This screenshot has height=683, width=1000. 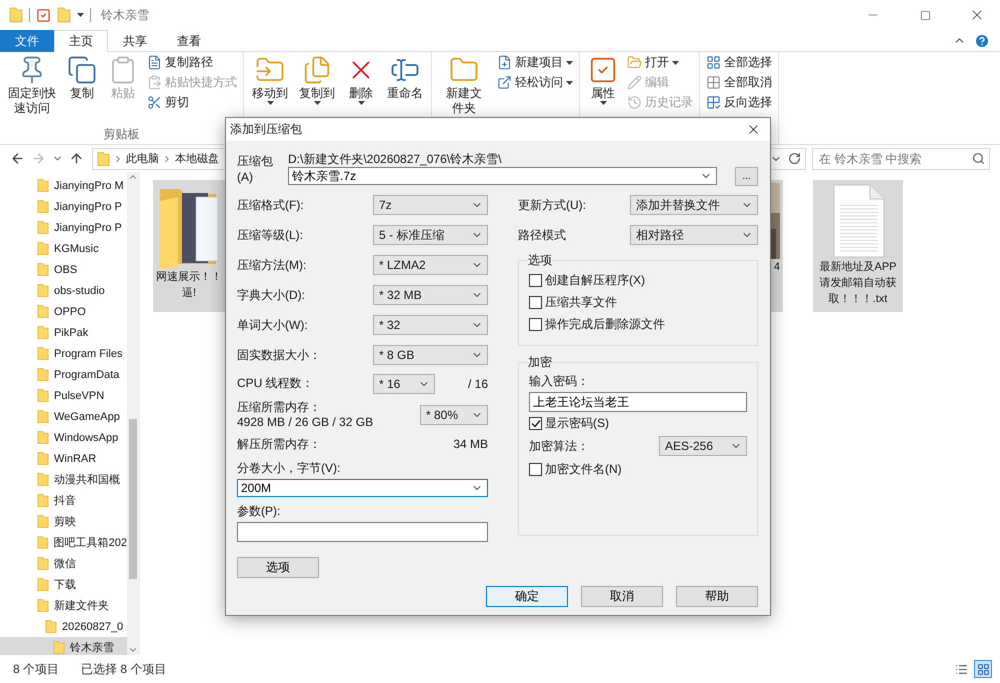 What do you see at coordinates (63, 395) in the screenshot?
I see `tree-item: PulseVPN` at bounding box center [63, 395].